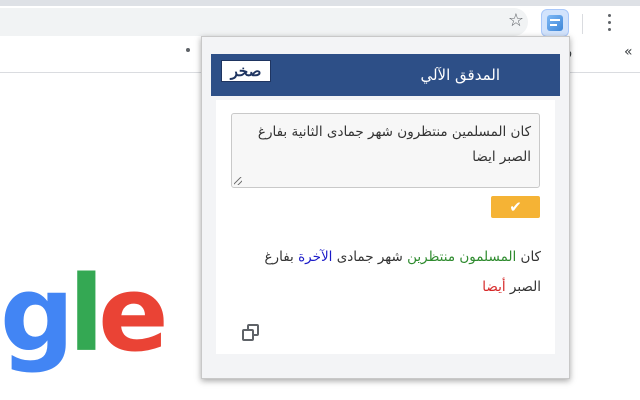 This screenshot has height=400, width=640. I want to click on result-word: شهر, so click(390, 257).